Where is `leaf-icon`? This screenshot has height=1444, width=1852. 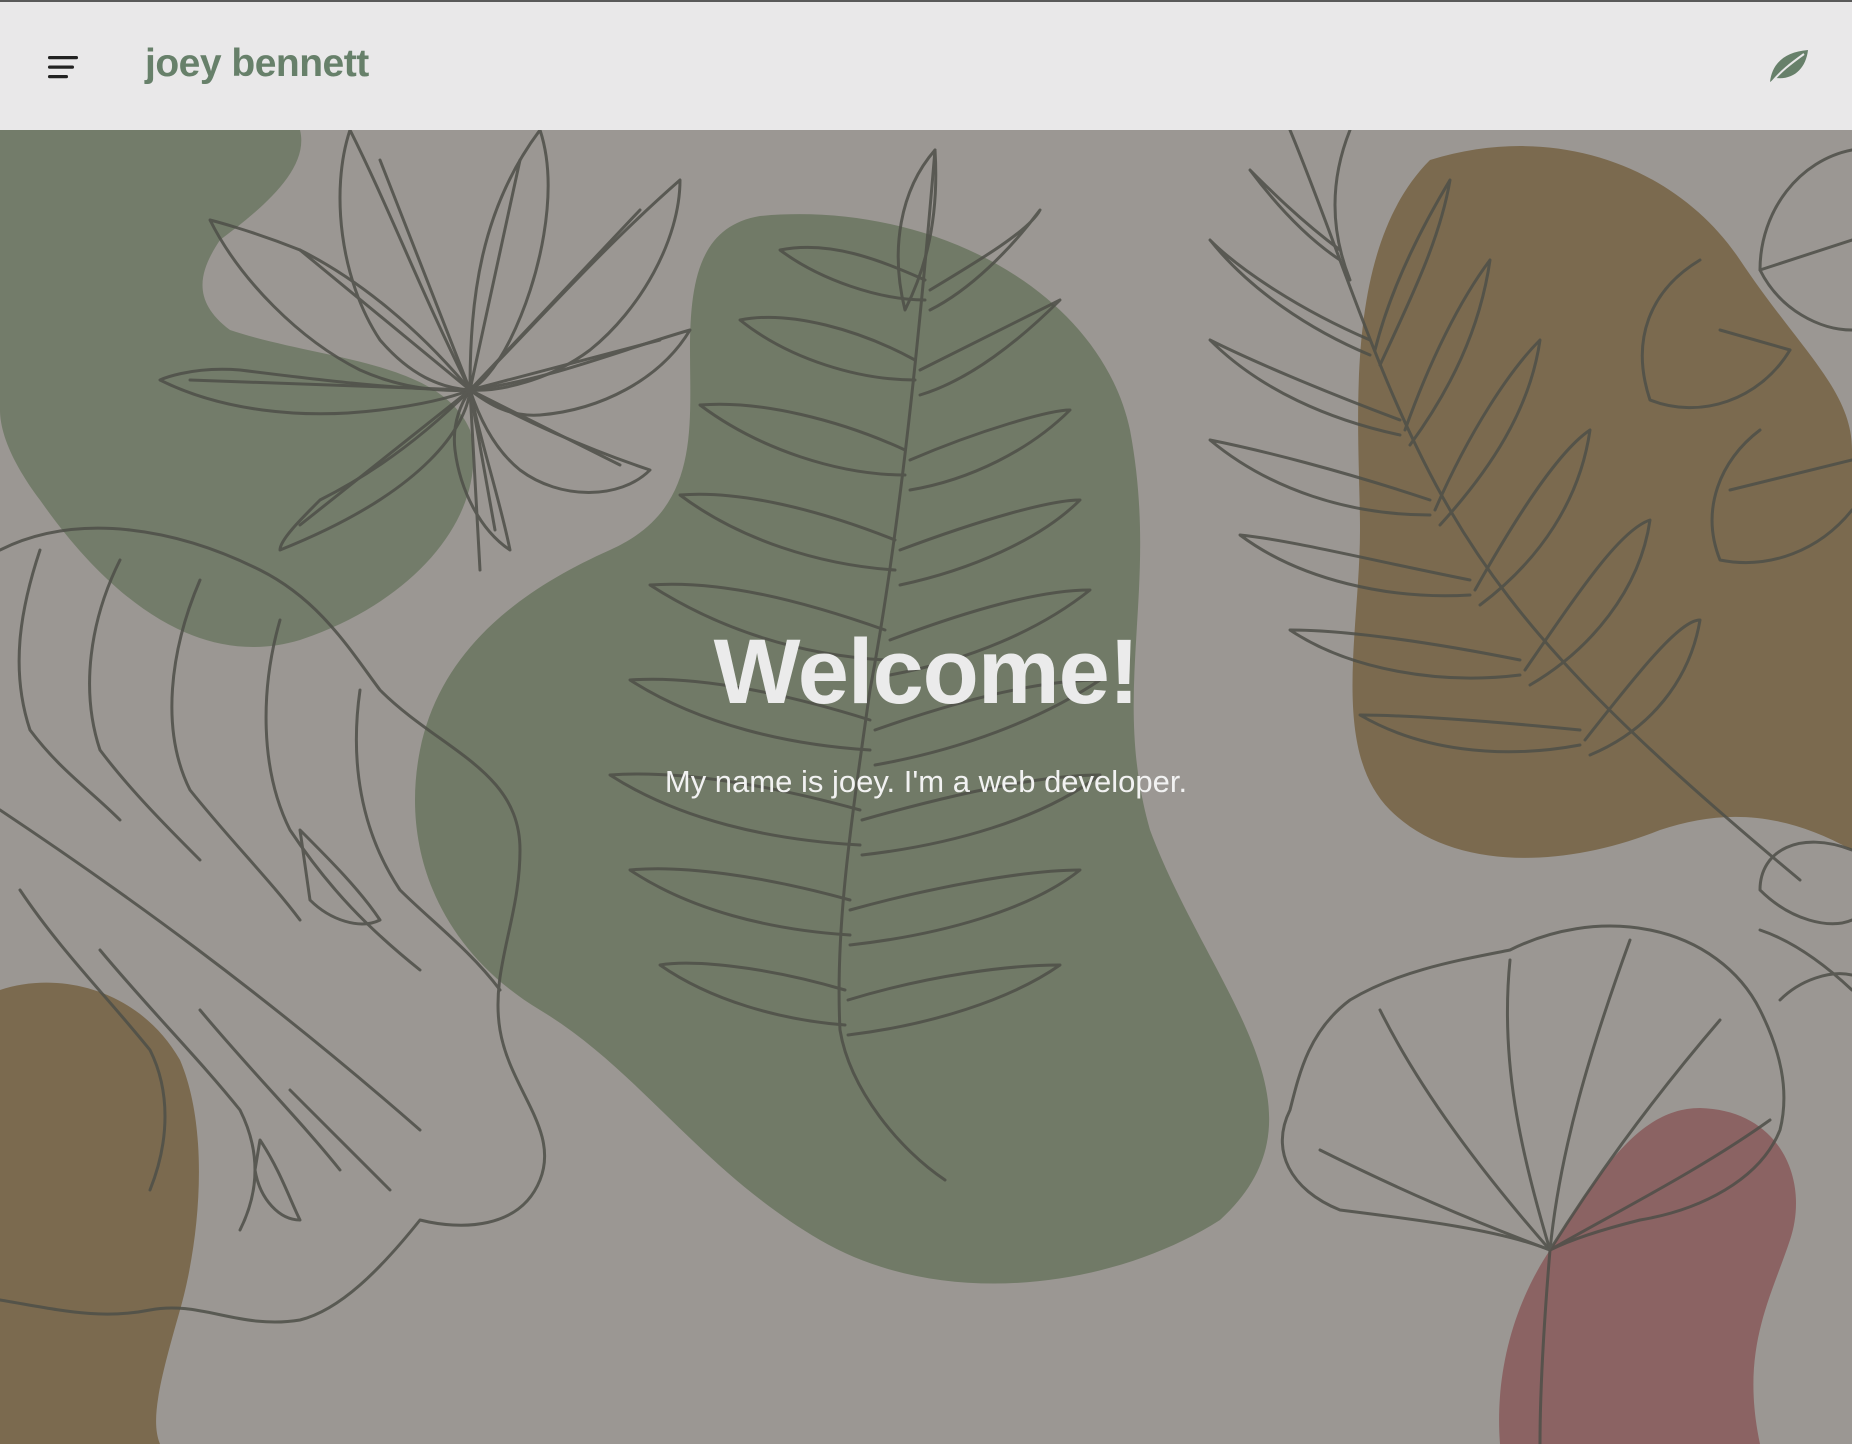 leaf-icon is located at coordinates (1789, 66).